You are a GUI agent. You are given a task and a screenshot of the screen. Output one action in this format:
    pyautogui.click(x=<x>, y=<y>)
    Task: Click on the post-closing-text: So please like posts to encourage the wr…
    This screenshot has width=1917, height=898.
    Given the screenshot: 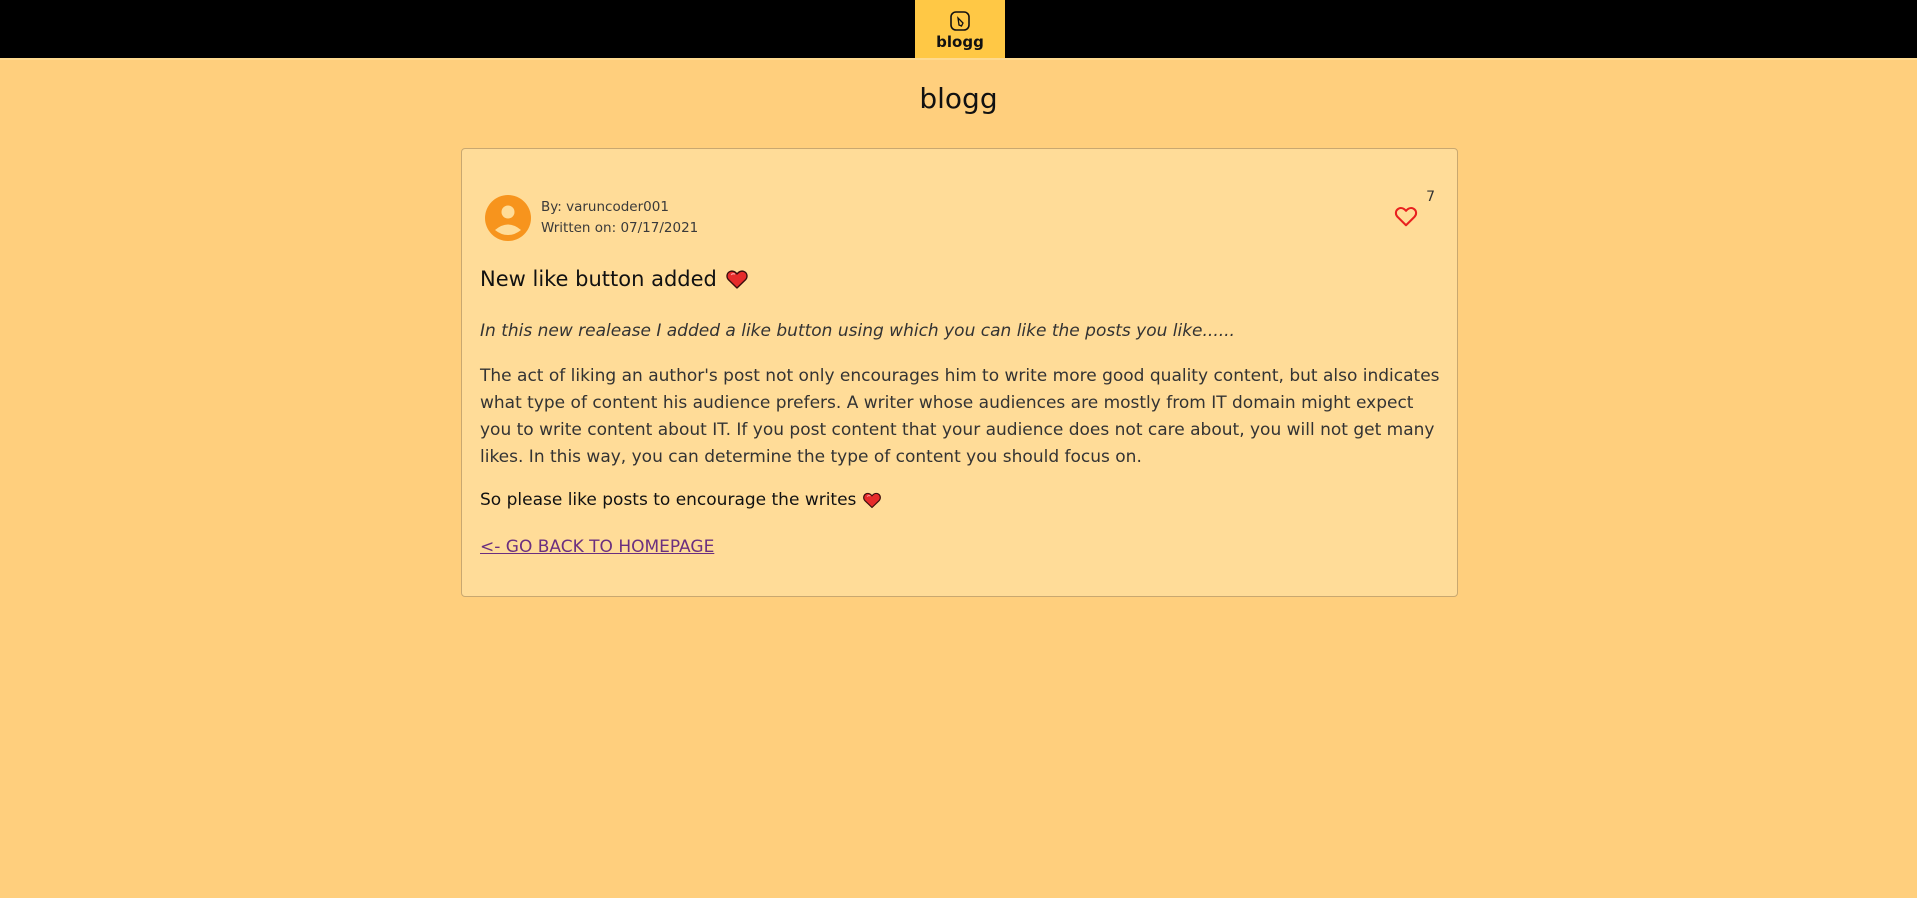 What is the action you would take?
    pyautogui.click(x=668, y=500)
    